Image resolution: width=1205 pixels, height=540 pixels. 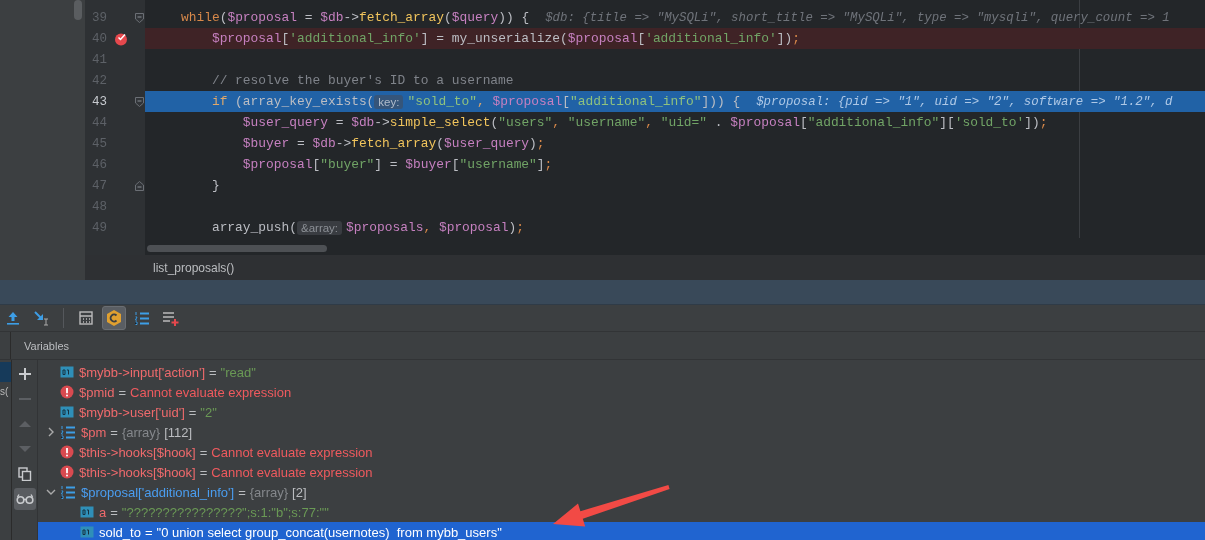 What do you see at coordinates (964, 101) in the screenshot?
I see `inline-debug-value: $proposal: {pid => "1", uid => "2", software => "1.2", d` at bounding box center [964, 101].